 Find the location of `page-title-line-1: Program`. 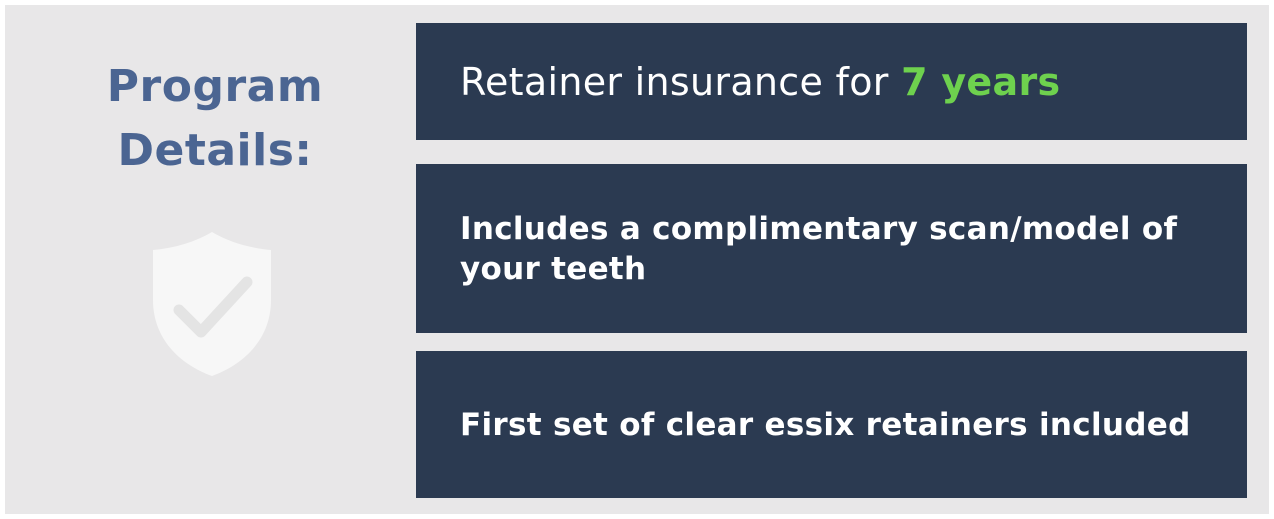

page-title-line-1: Program is located at coordinates (215, 86).